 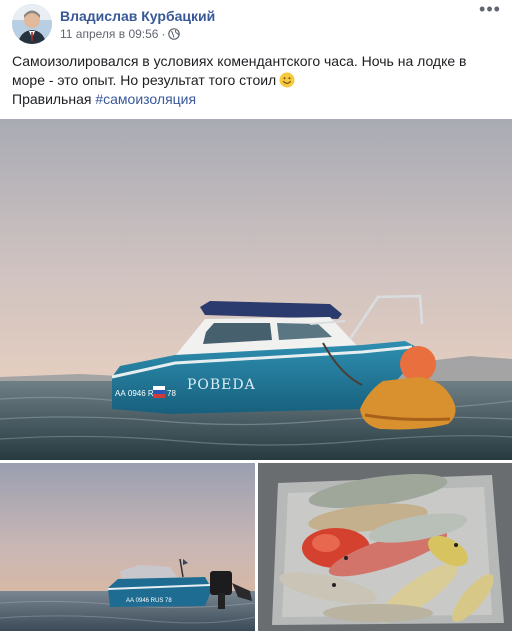 I want to click on post-text-prefix: Правильная, so click(x=52, y=99).